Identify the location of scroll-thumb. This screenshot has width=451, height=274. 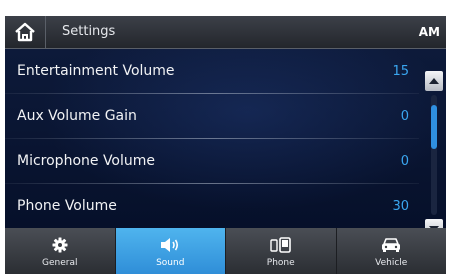
(434, 127).